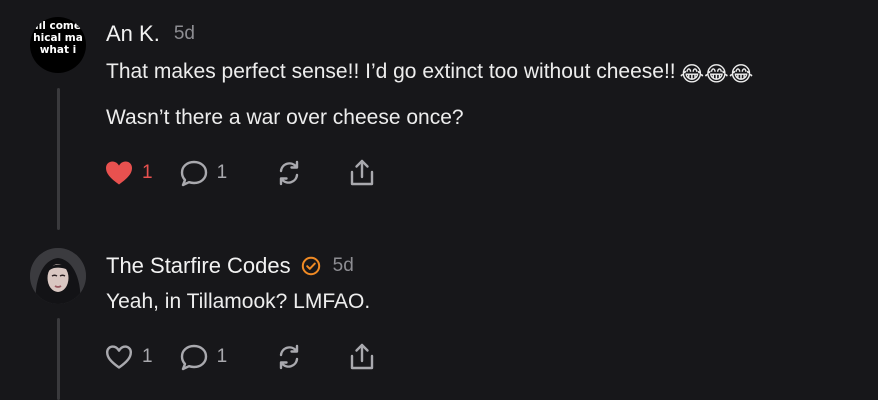 The height and width of the screenshot is (400, 878). I want to click on comment-text: Wasn’t there a war over cheese once?, so click(285, 117).